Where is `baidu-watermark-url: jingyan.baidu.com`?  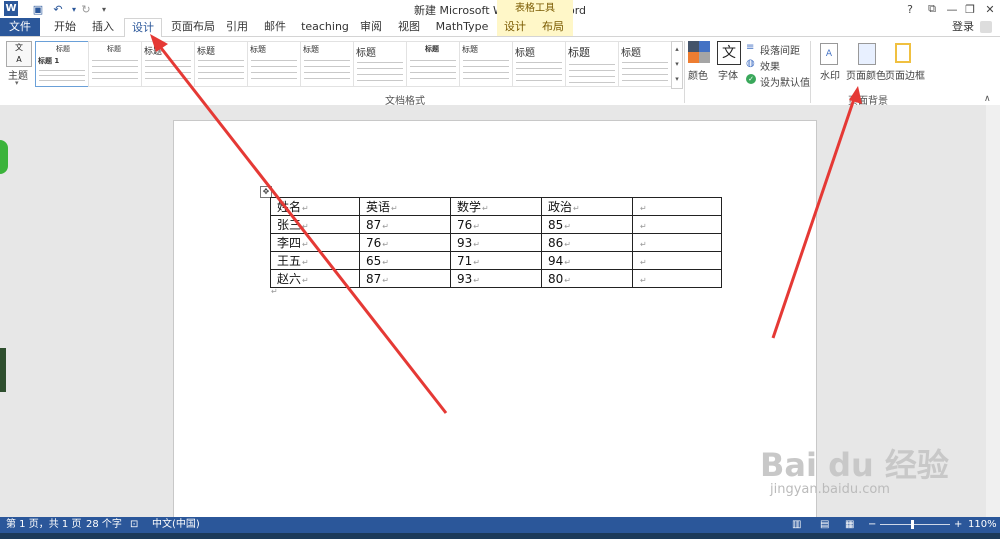 baidu-watermark-url: jingyan.baidu.com is located at coordinates (830, 489).